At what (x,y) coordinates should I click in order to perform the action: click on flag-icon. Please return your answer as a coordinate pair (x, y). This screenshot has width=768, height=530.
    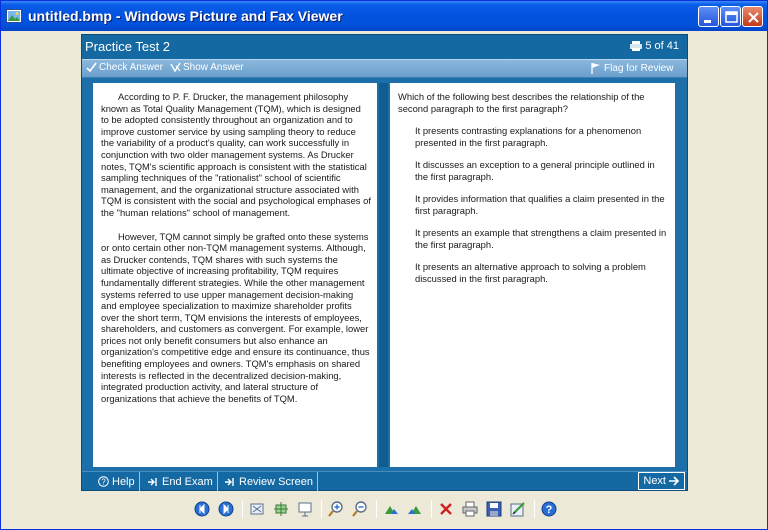
    Looking at the image, I should click on (595, 68).